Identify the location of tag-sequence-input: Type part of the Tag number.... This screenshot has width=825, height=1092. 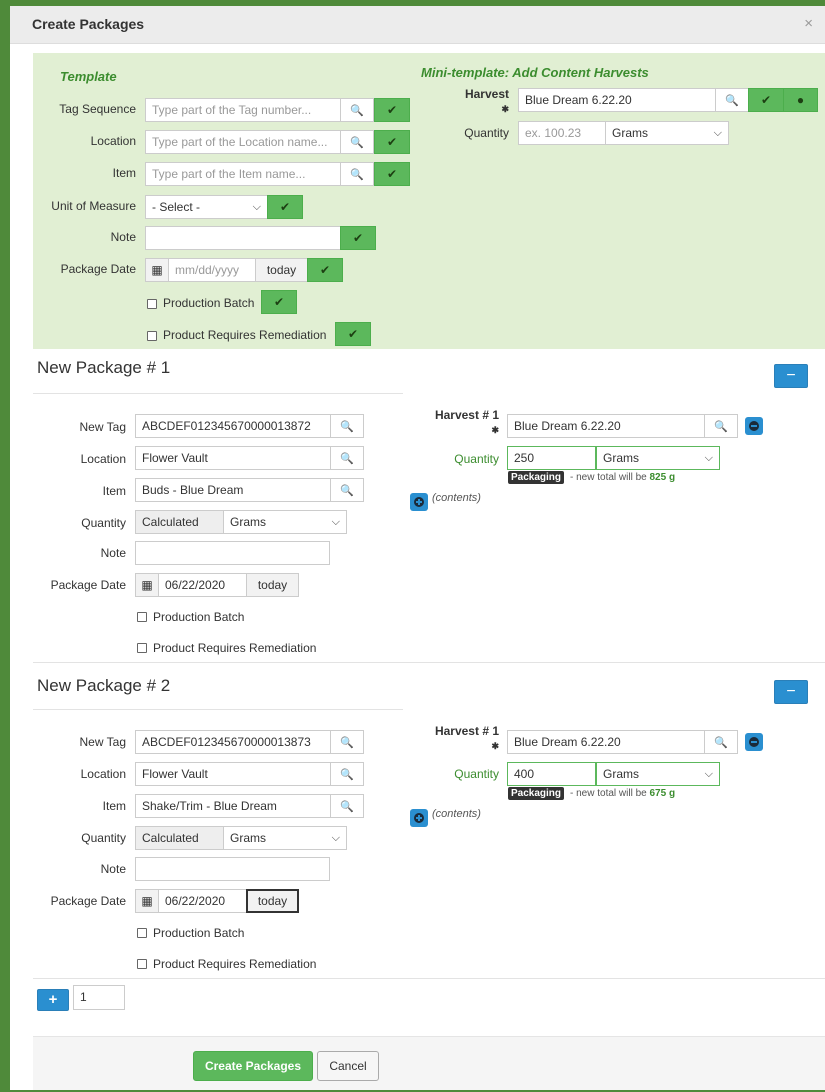
(243, 110).